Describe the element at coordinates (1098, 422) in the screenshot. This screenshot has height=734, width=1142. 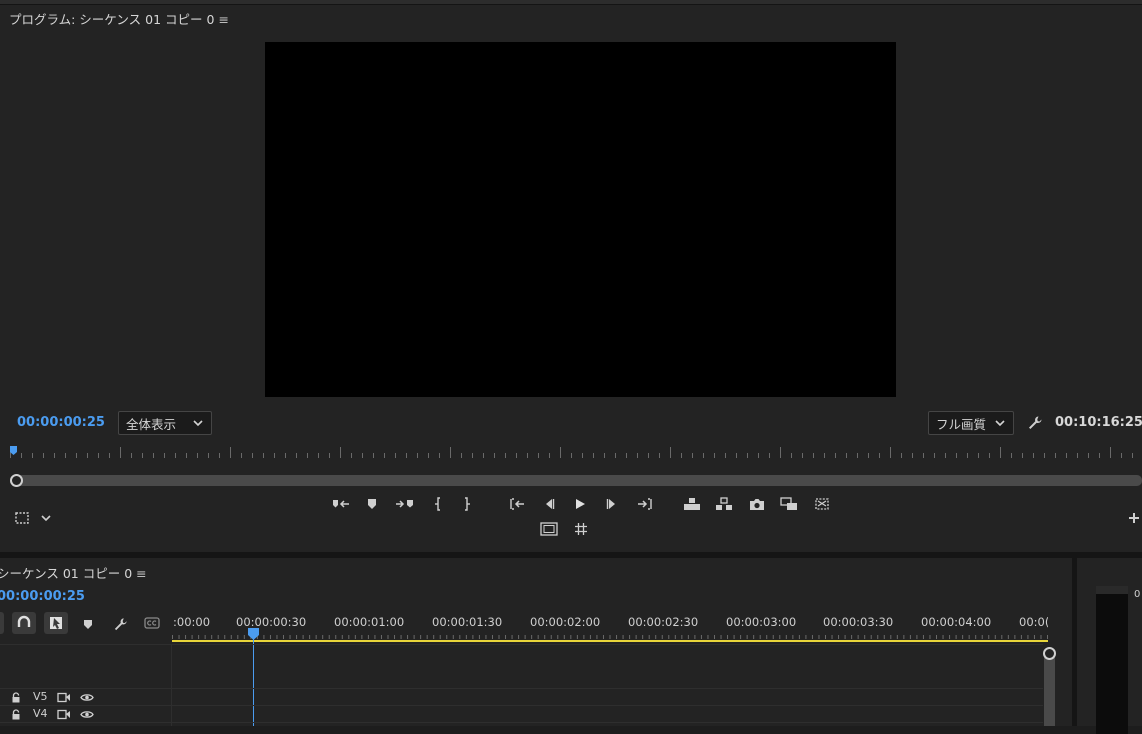
I see `program-duration-timecode: 00:10:16:25` at that location.